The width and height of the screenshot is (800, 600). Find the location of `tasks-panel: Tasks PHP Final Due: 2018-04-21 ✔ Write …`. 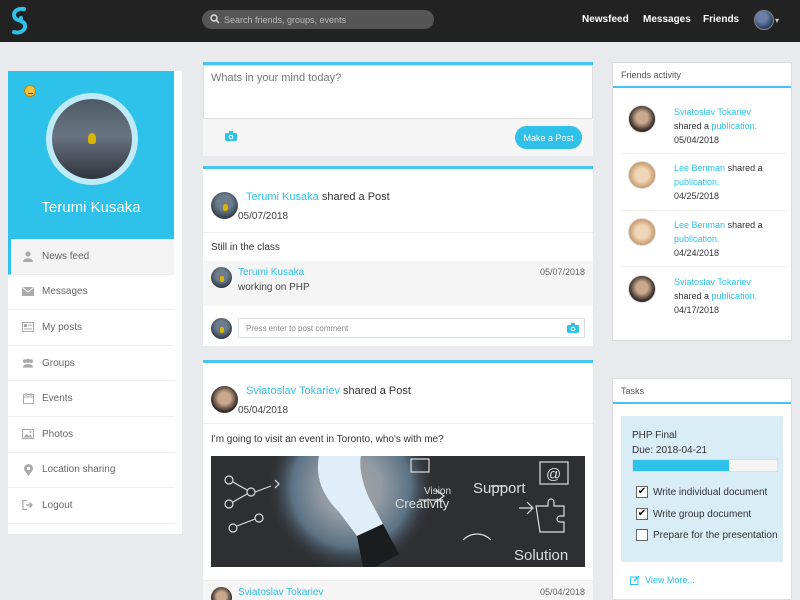

tasks-panel: Tasks PHP Final Due: 2018-04-21 ✔ Write … is located at coordinates (702, 489).